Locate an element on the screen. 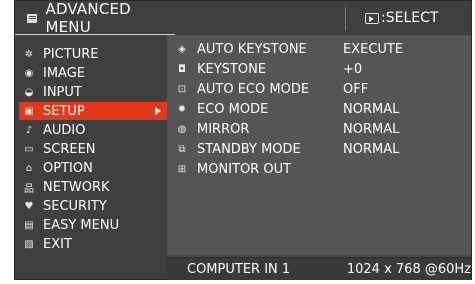 This screenshot has width=475, height=284. select-label: SELECT is located at coordinates (412, 18).